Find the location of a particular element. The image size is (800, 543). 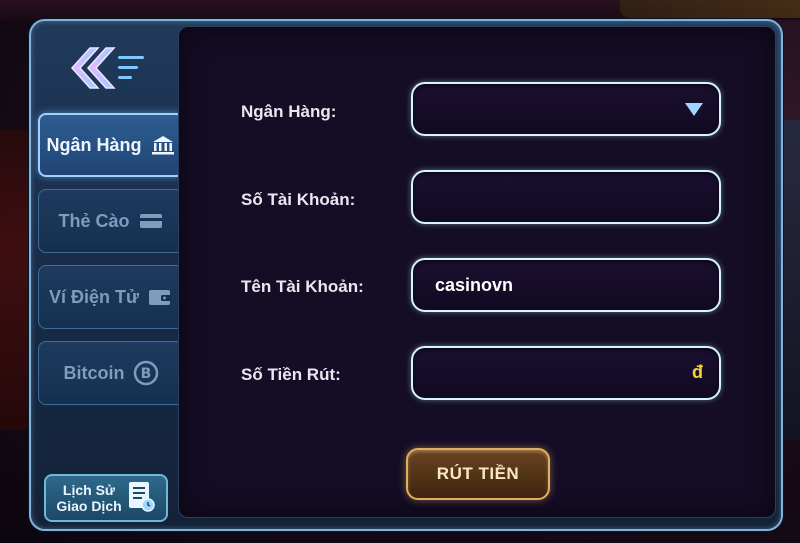

account-number-label: Số Tài Khoản: is located at coordinates (298, 199).